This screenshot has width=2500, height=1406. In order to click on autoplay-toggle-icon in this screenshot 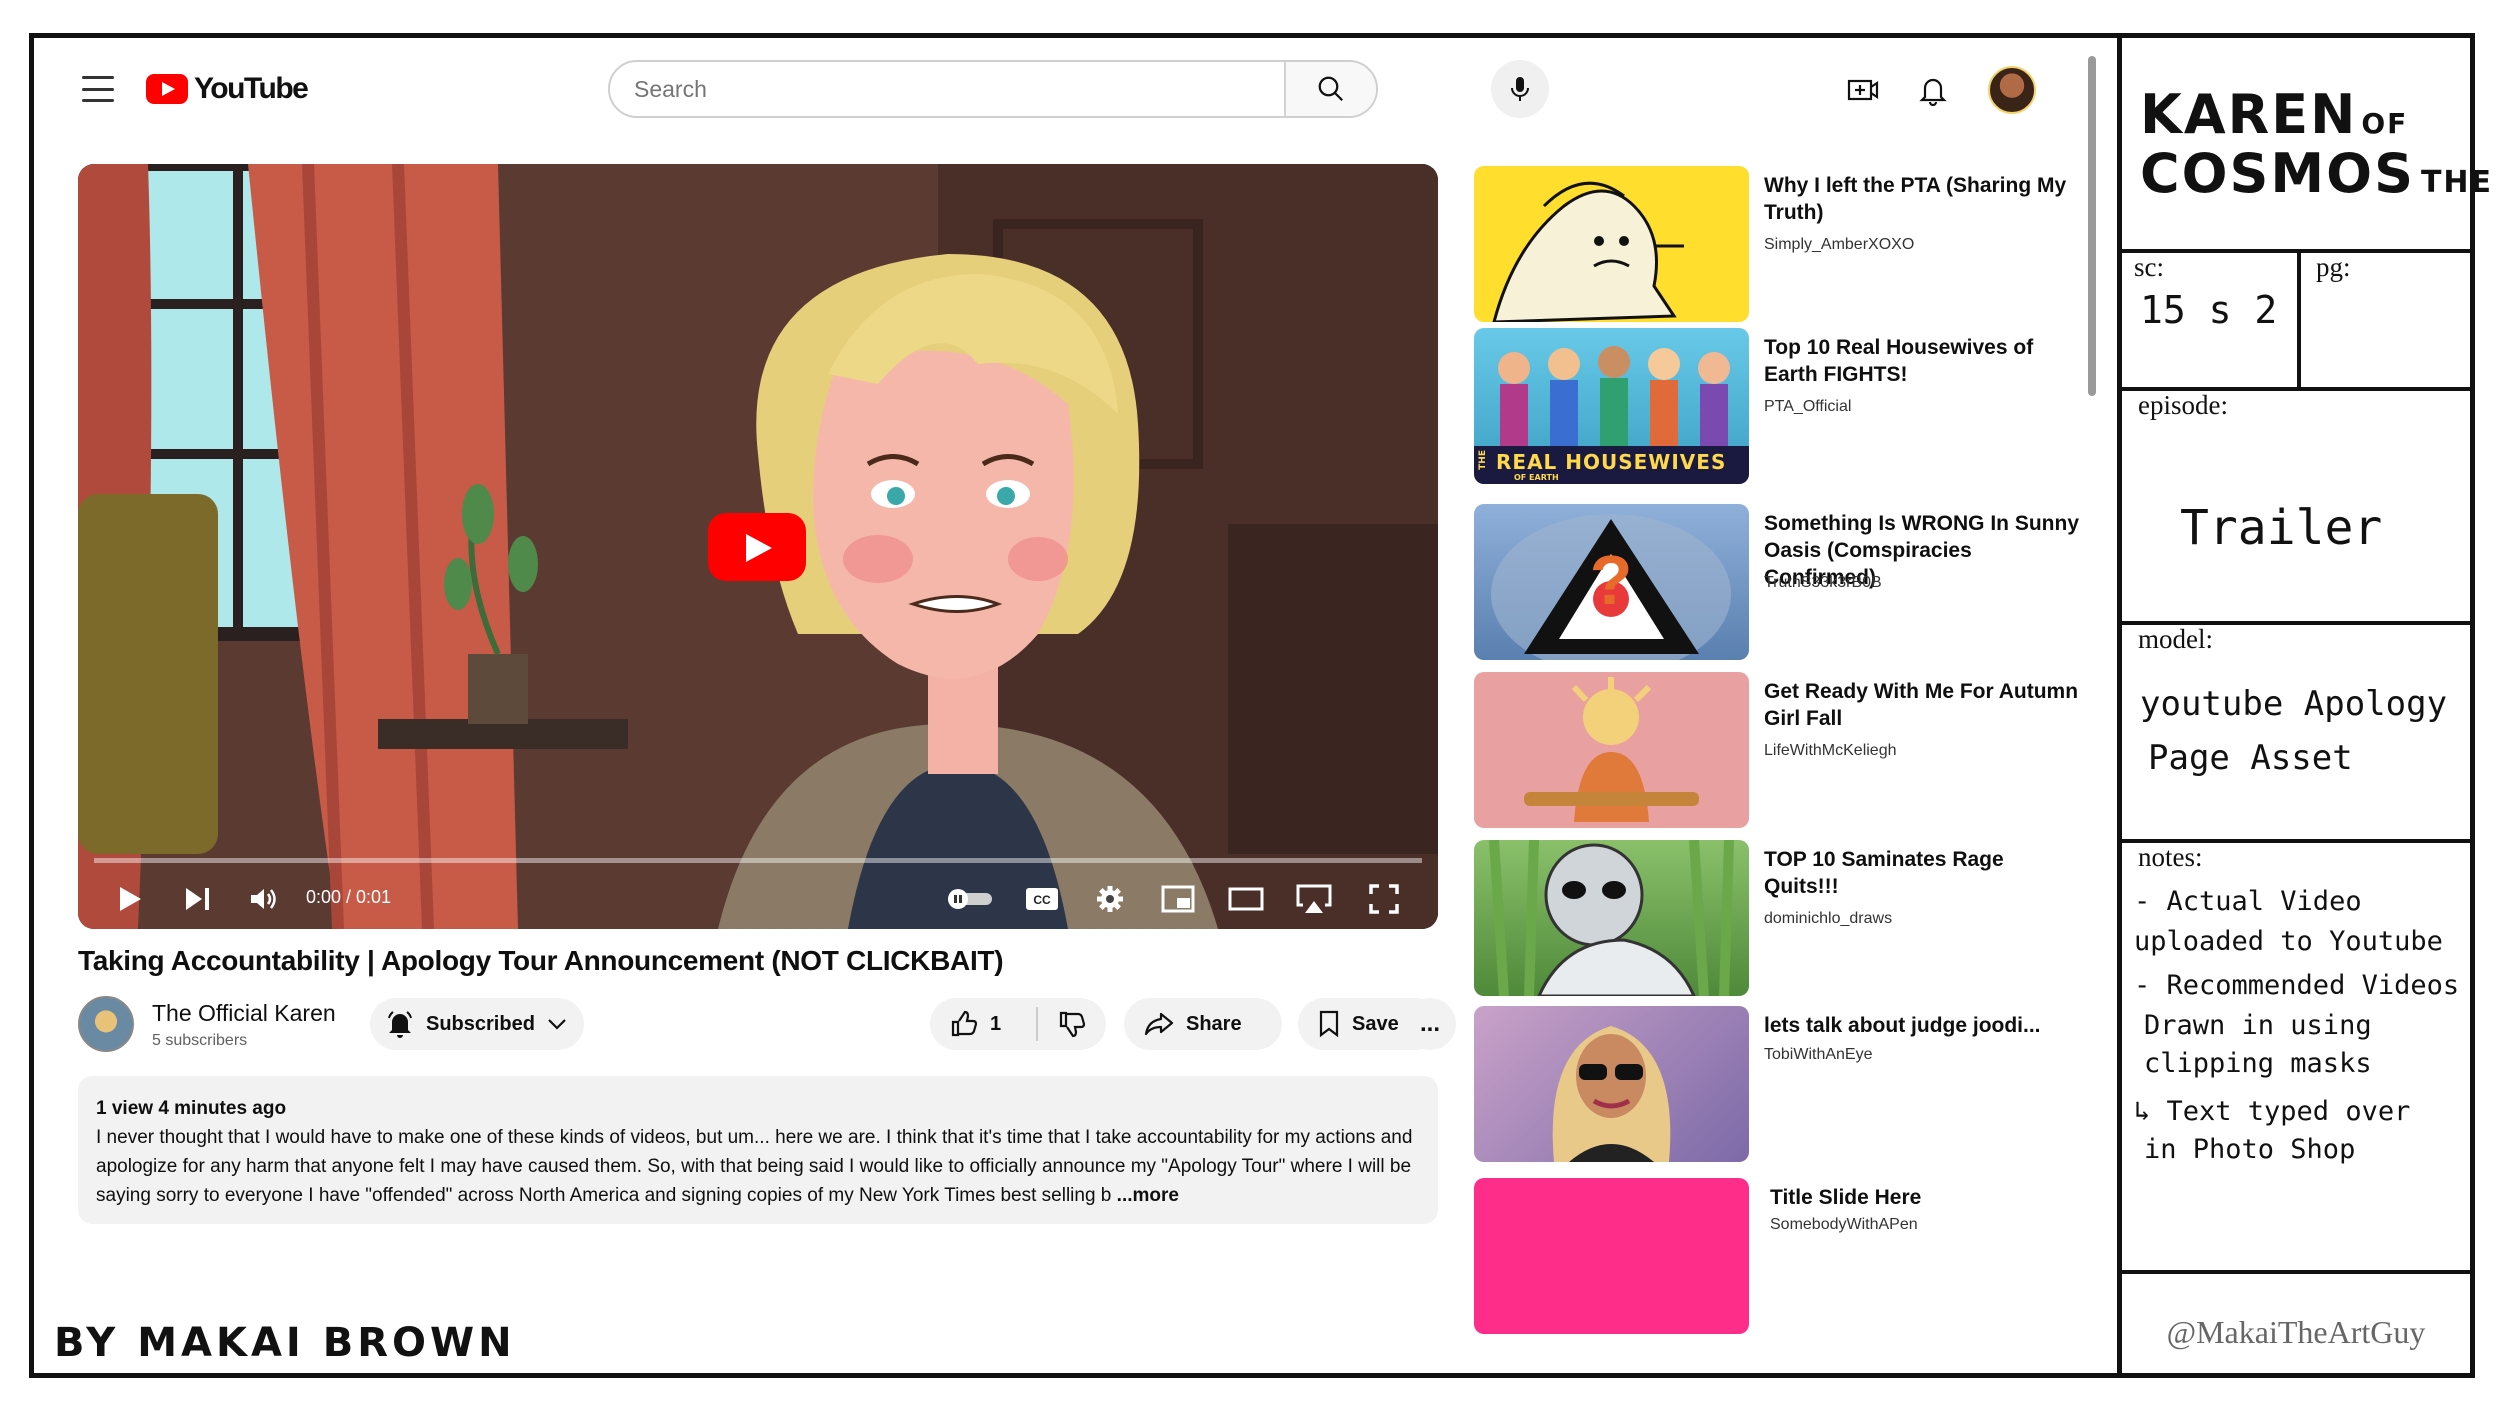, I will do `click(970, 899)`.